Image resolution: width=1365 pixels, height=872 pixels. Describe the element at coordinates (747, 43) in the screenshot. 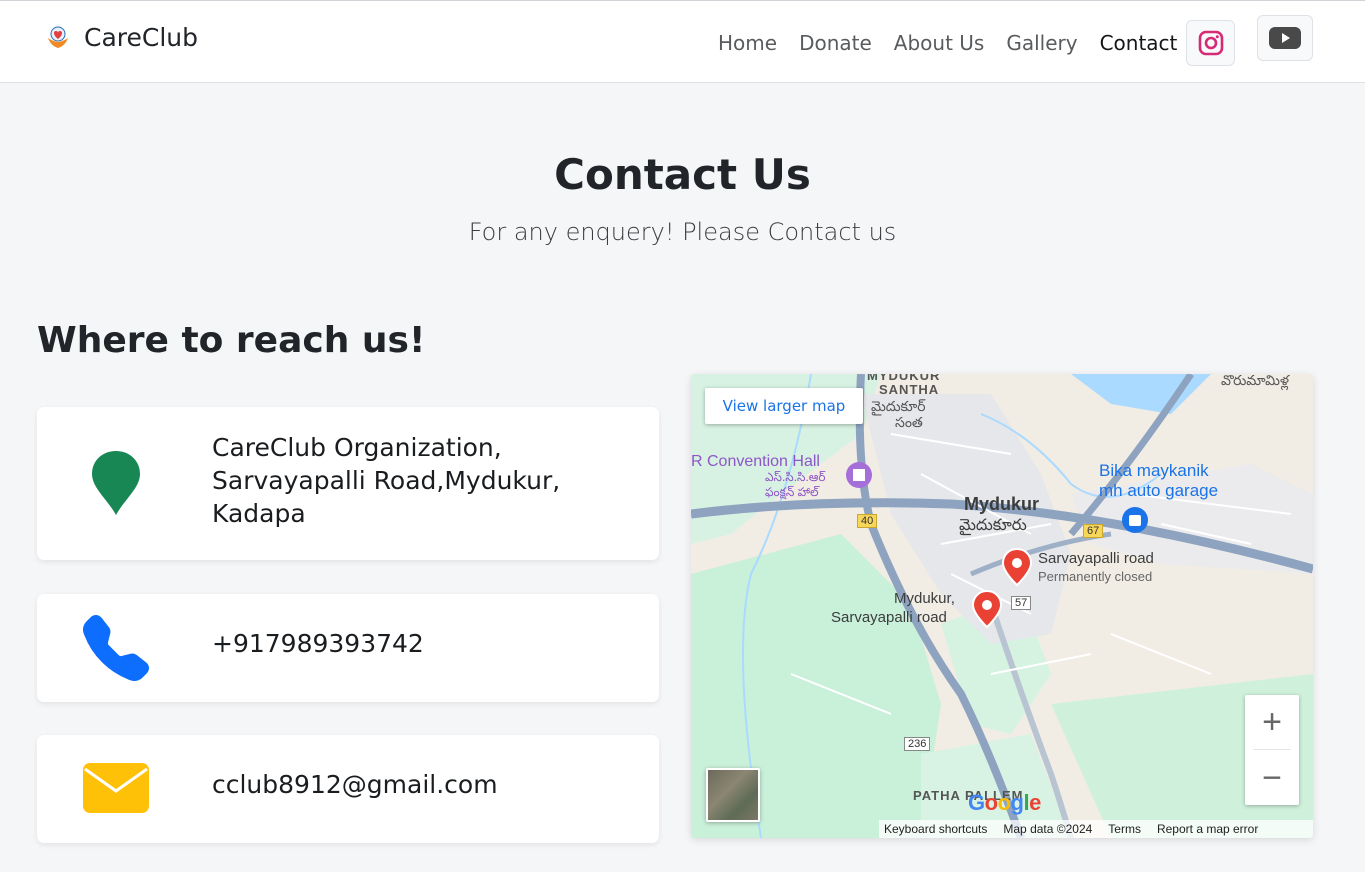

I see `nav-home: Home` at that location.